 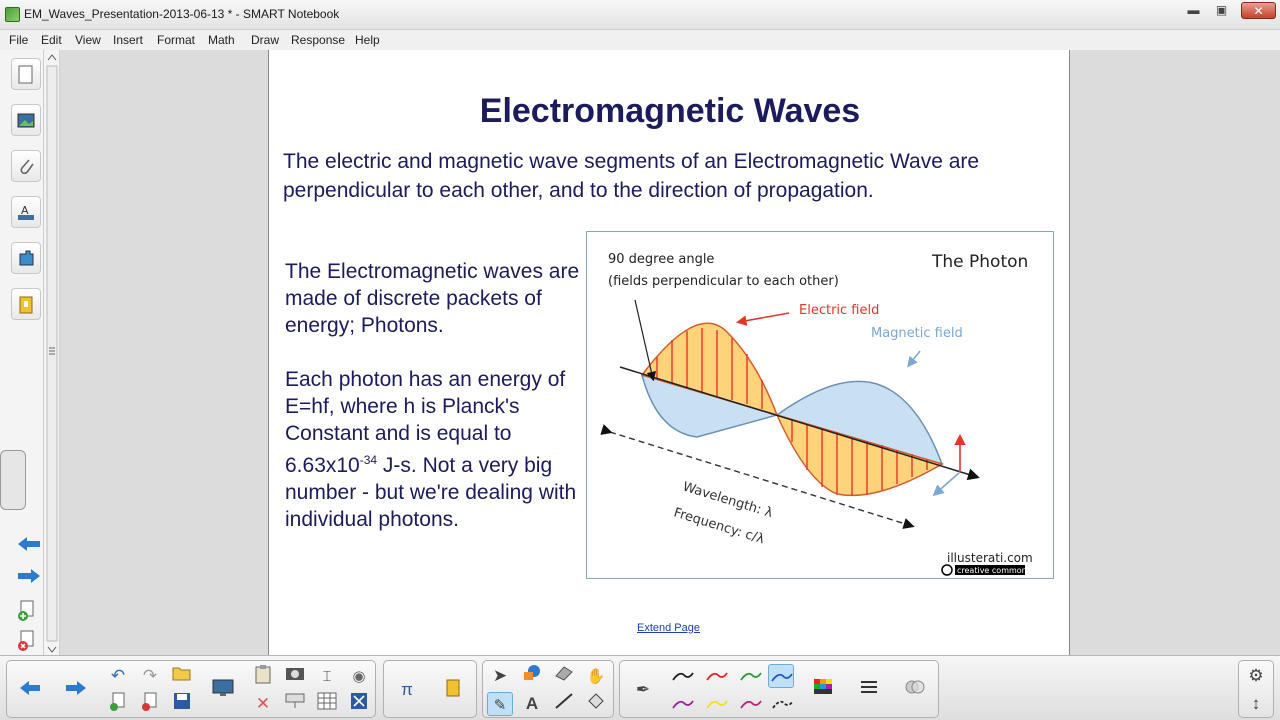 I want to click on magenta-stroke-icon, so click(x=751, y=704).